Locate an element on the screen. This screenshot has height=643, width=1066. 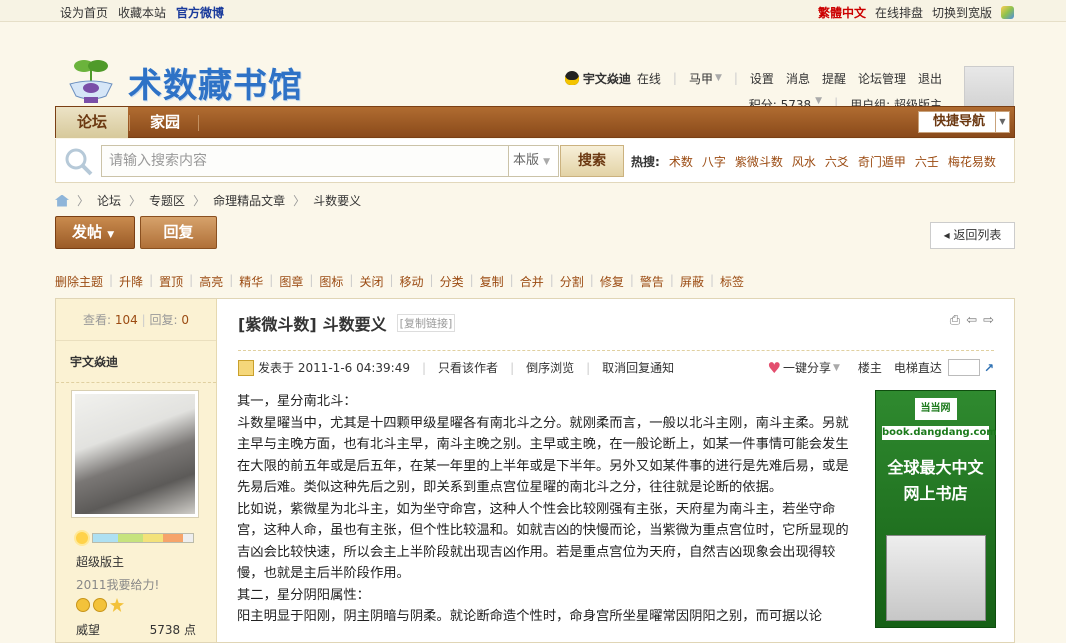
paragraph: 其一，星分南北斗： is located at coordinates (297, 401).